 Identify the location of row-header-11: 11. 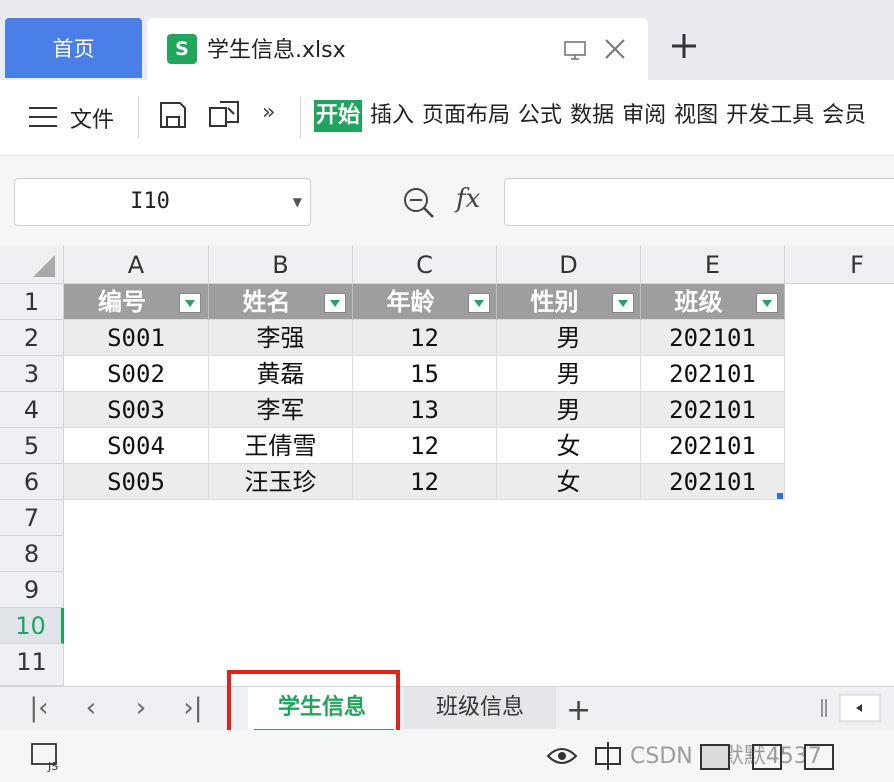
(32, 665).